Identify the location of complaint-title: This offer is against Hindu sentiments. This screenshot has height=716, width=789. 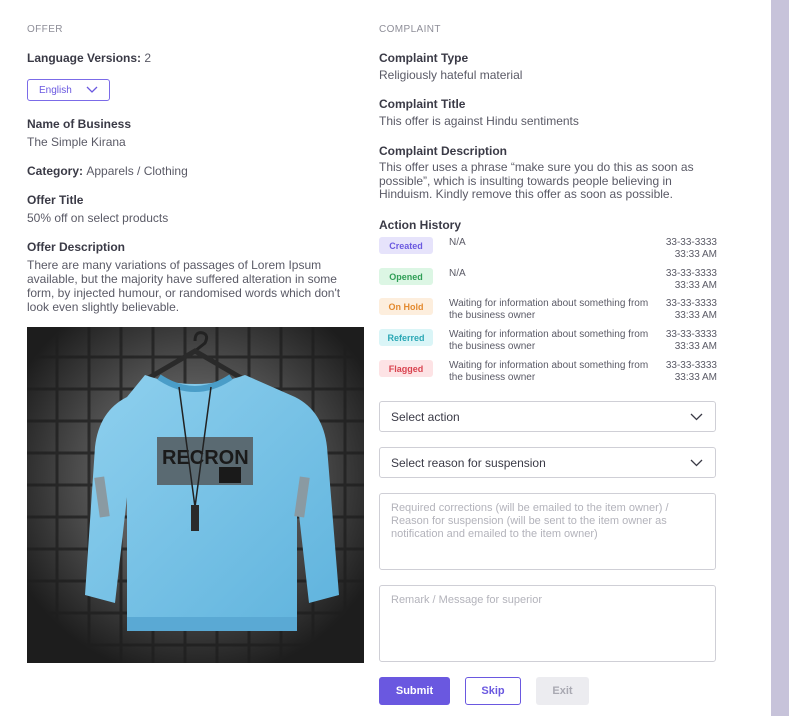
(479, 121).